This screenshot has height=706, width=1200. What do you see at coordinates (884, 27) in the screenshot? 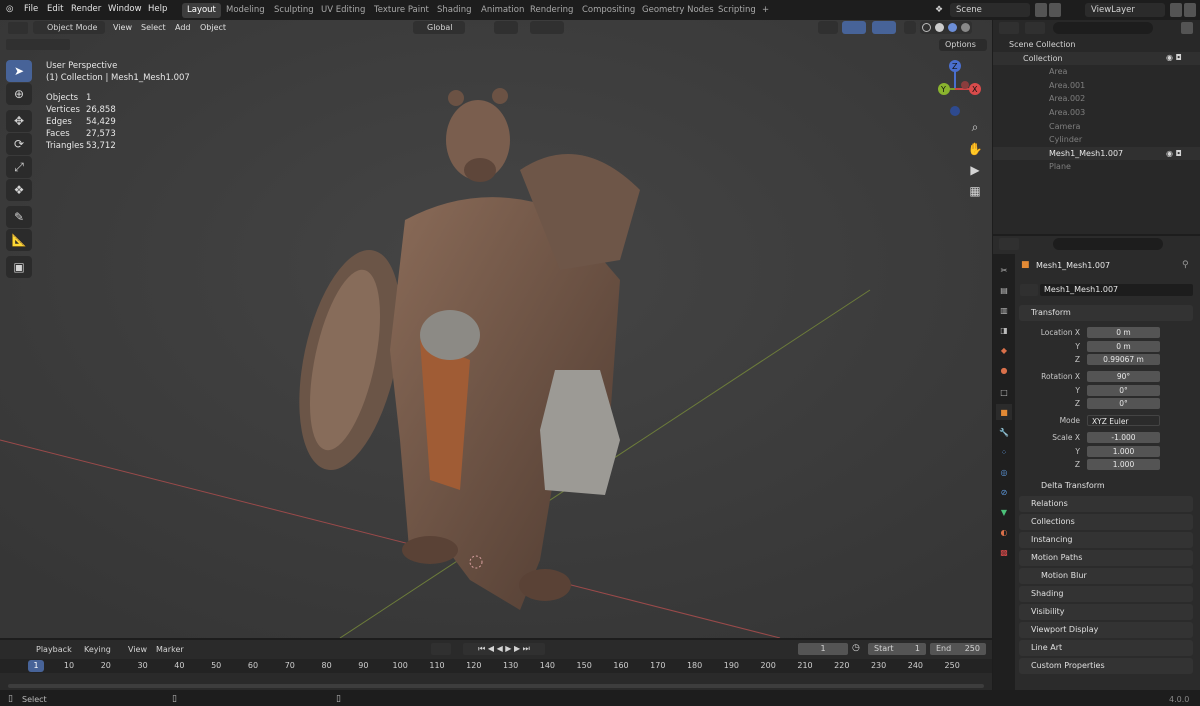
I see `overlay-toggle` at bounding box center [884, 27].